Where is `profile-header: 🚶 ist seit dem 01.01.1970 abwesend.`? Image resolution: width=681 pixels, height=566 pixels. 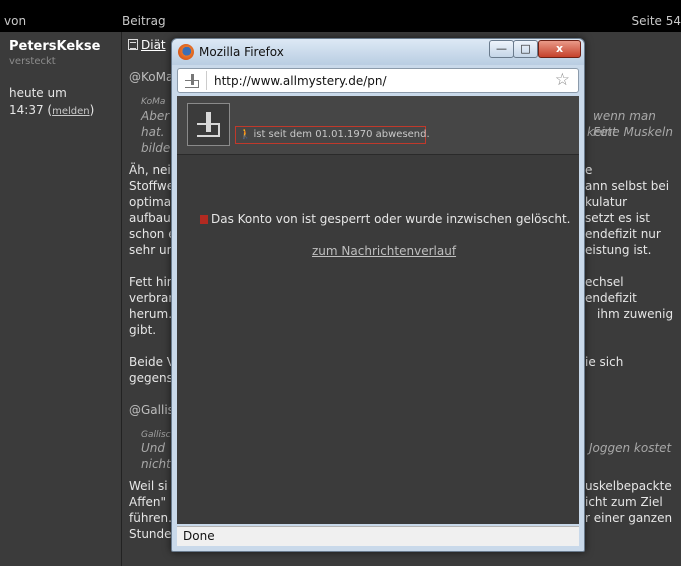 profile-header: 🚶 ist seit dem 01.01.1970 abwesend. is located at coordinates (378, 125).